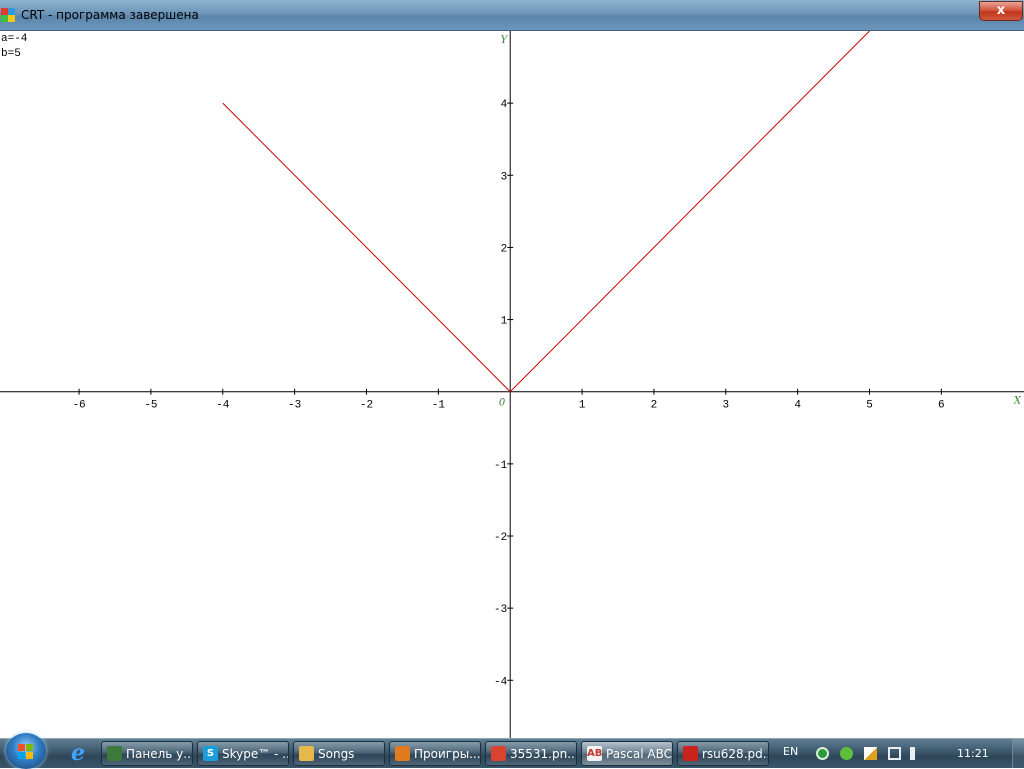 This screenshot has height=769, width=1024. What do you see at coordinates (870, 753) in the screenshot?
I see `action-center-flag-icon` at bounding box center [870, 753].